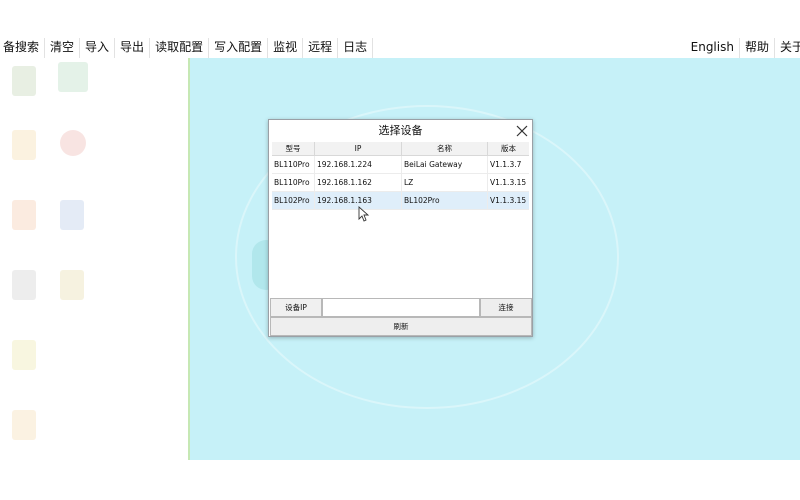 The height and width of the screenshot is (500, 800). I want to click on dialog-titlebar: 选择设备, so click(400, 131).